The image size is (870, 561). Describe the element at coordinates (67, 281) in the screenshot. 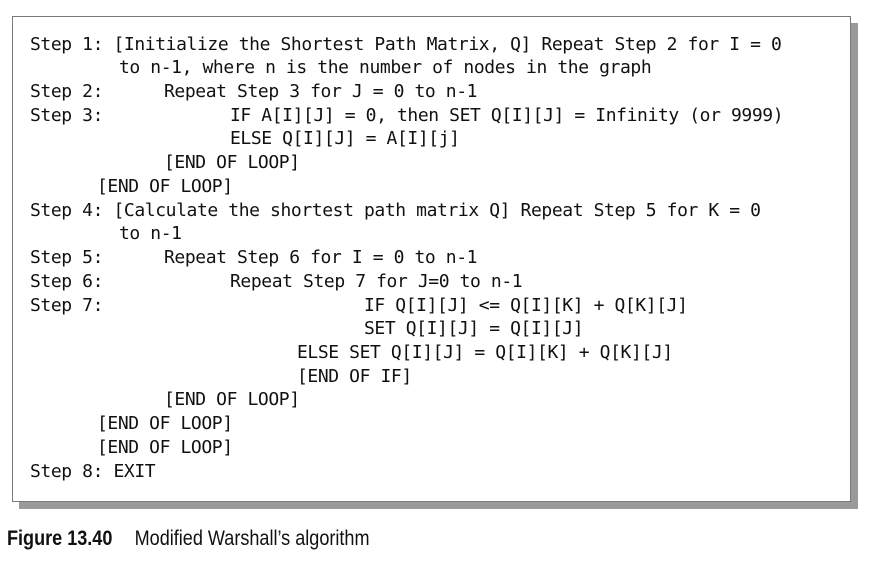

I see `step-6-label: Step 6:` at that location.